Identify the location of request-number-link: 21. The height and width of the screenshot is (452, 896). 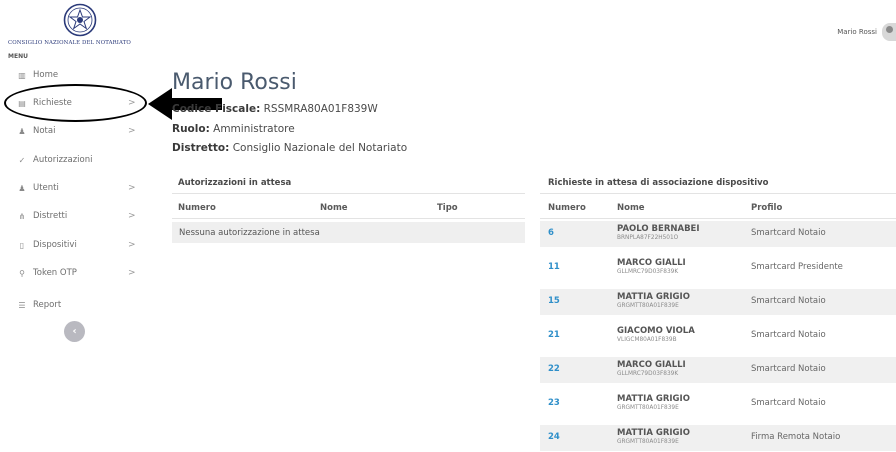
(554, 335).